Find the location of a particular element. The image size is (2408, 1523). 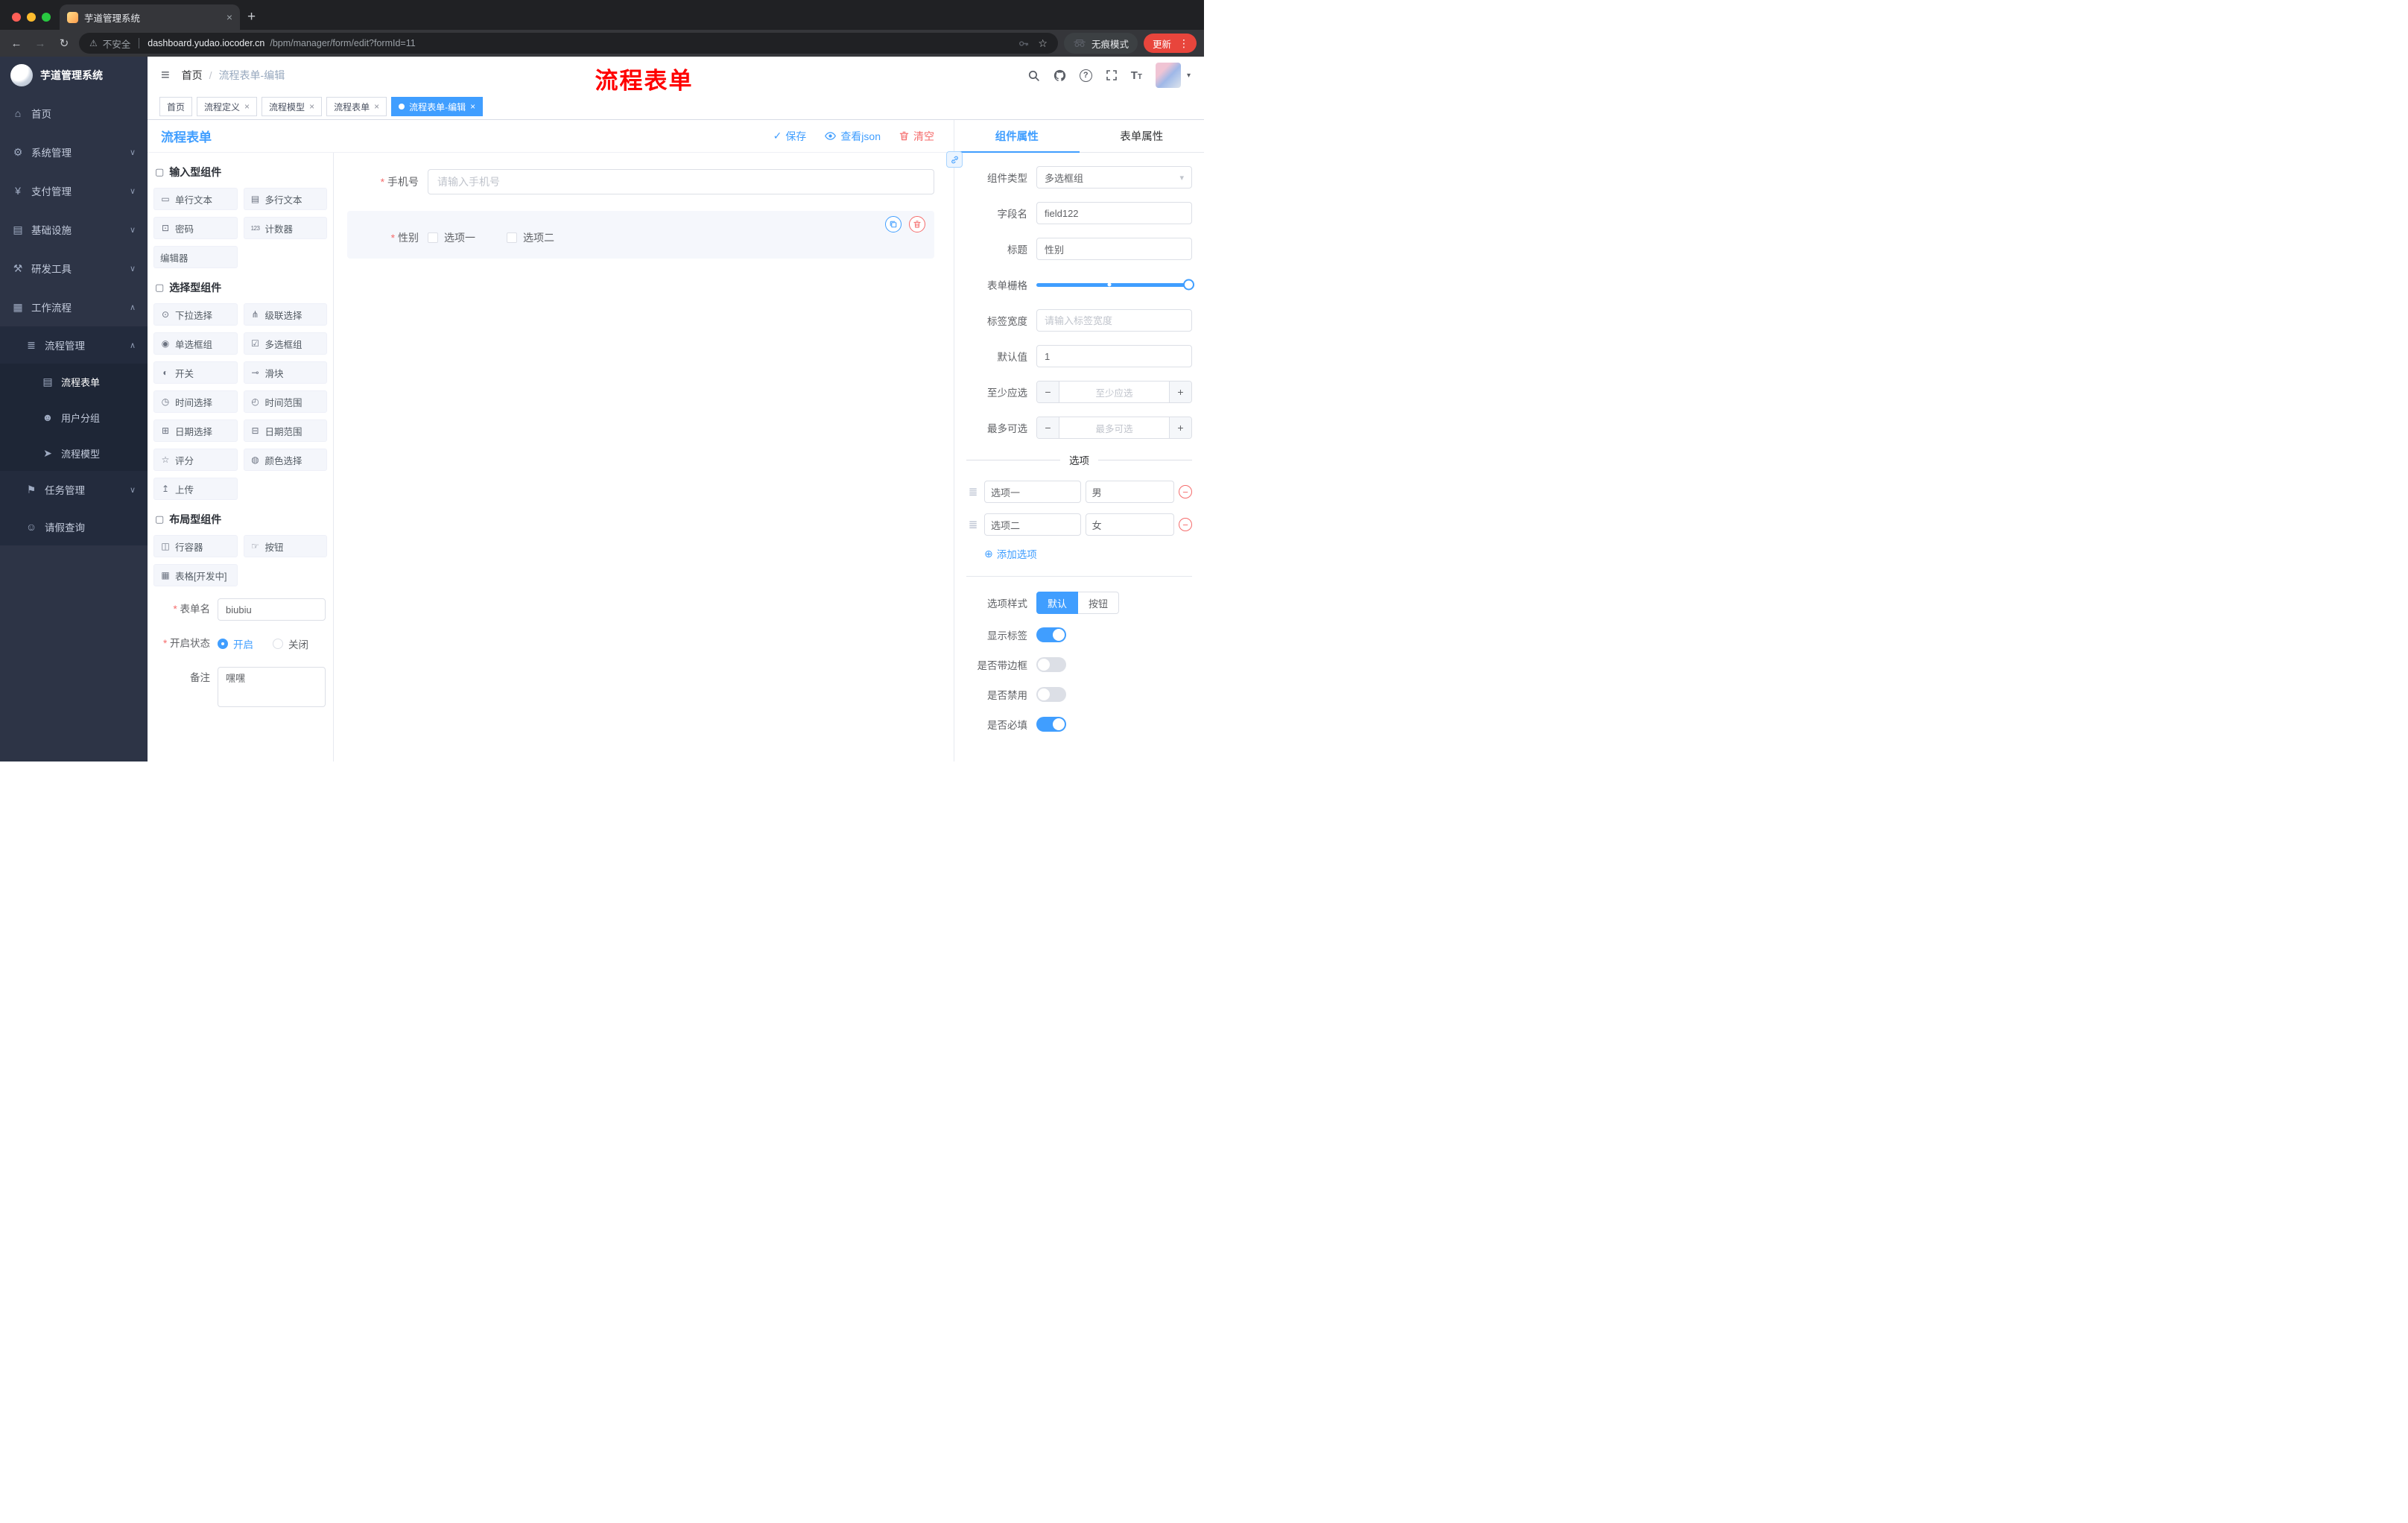

palette-item-slider: ⊸ 滑块 is located at coordinates (285, 372).